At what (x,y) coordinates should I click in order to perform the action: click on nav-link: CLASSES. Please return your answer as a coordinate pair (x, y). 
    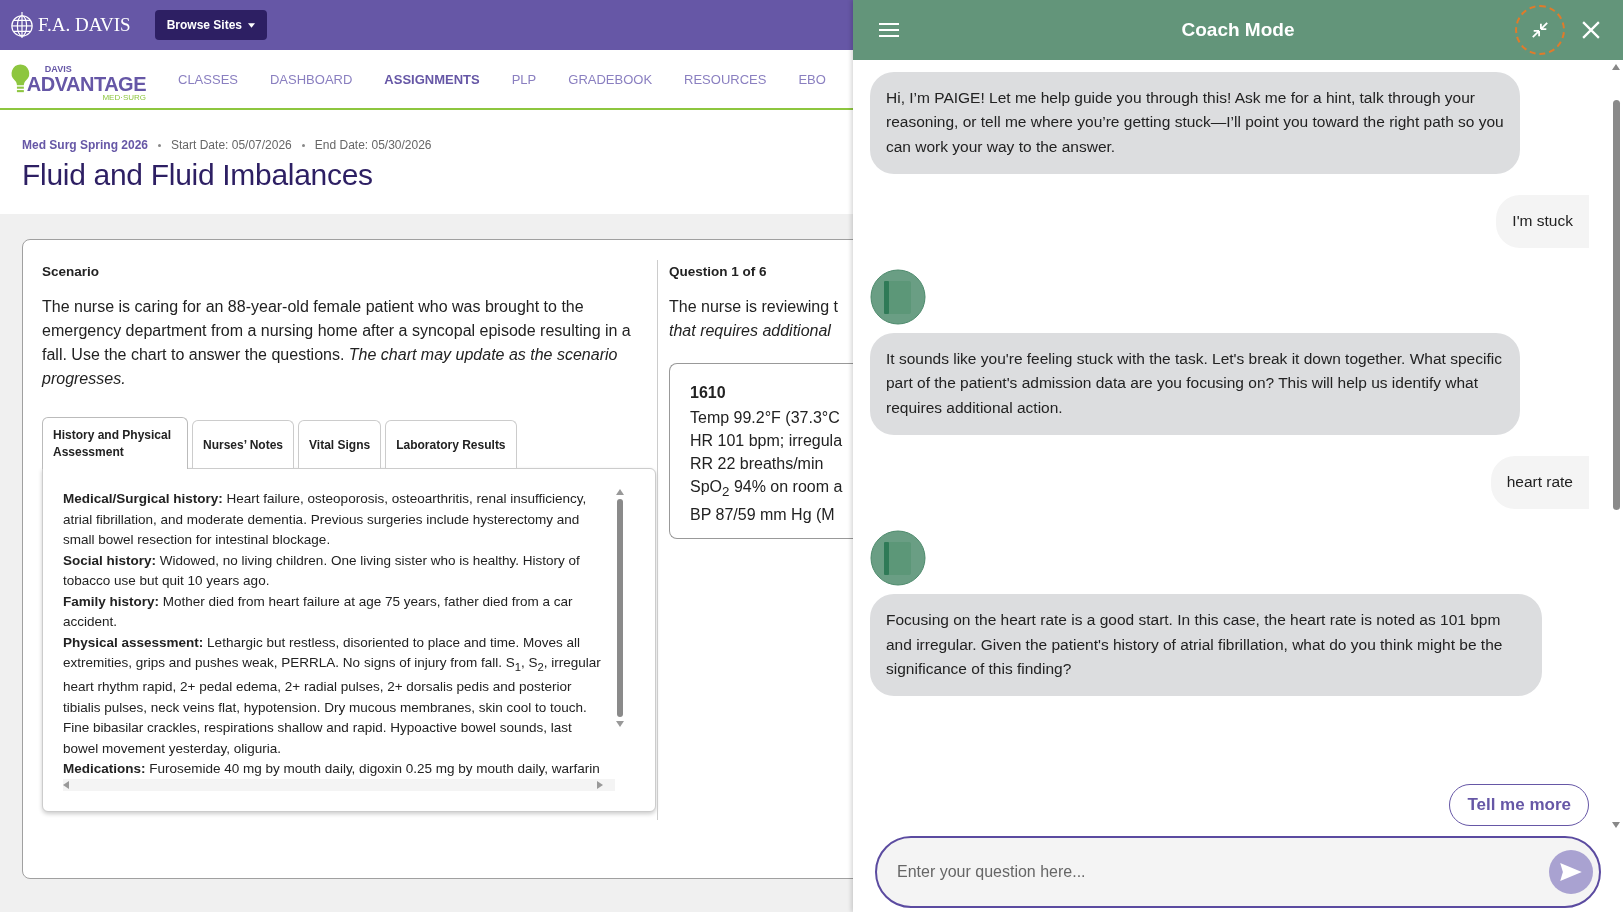
    Looking at the image, I should click on (208, 79).